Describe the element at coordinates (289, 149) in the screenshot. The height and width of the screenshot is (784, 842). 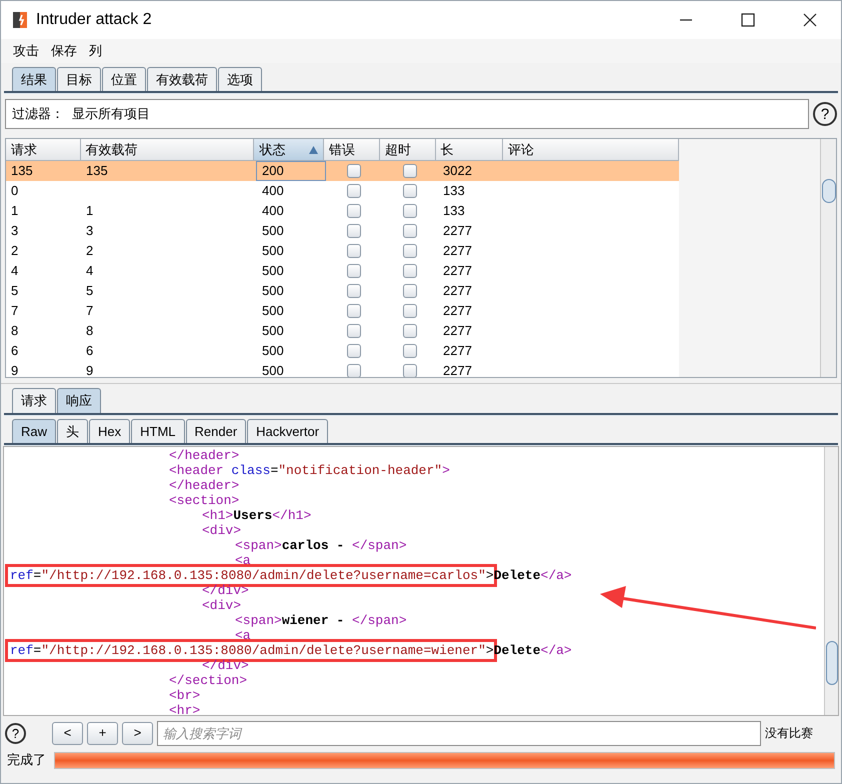
I see `column-header: 状态` at that location.